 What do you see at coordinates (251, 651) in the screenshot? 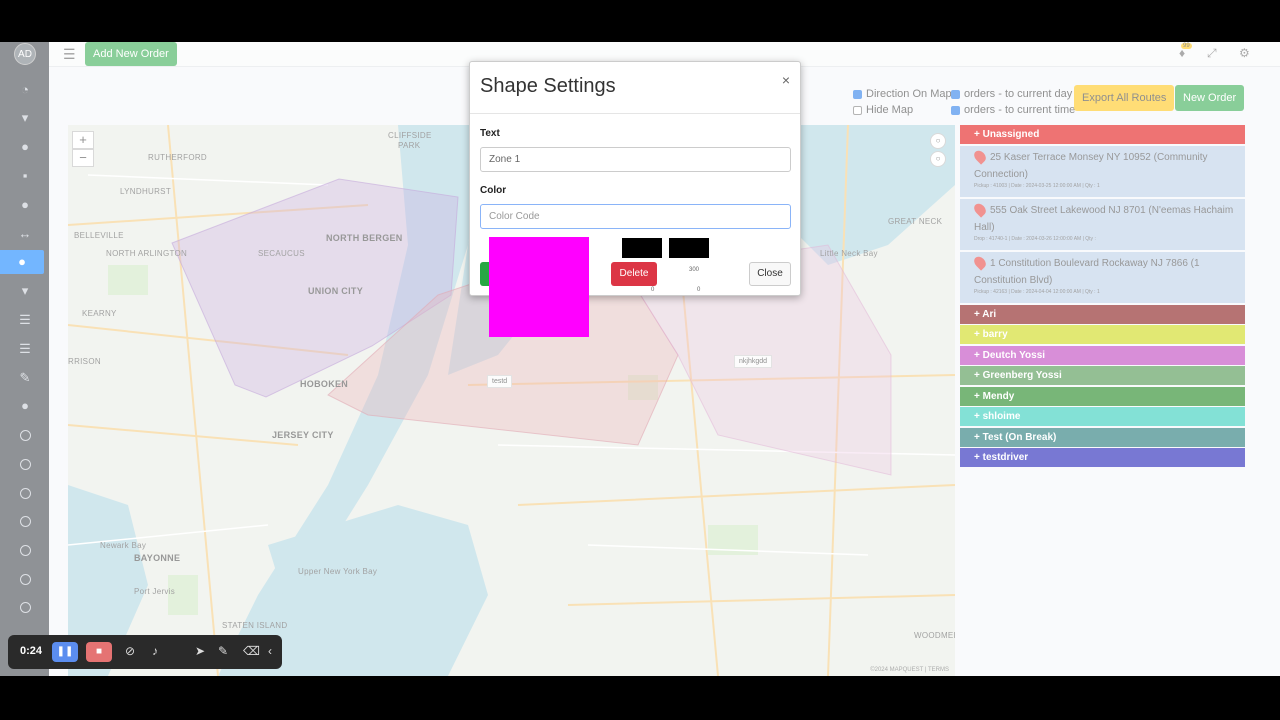
I see `eraser-icon: ⌫` at bounding box center [251, 651].